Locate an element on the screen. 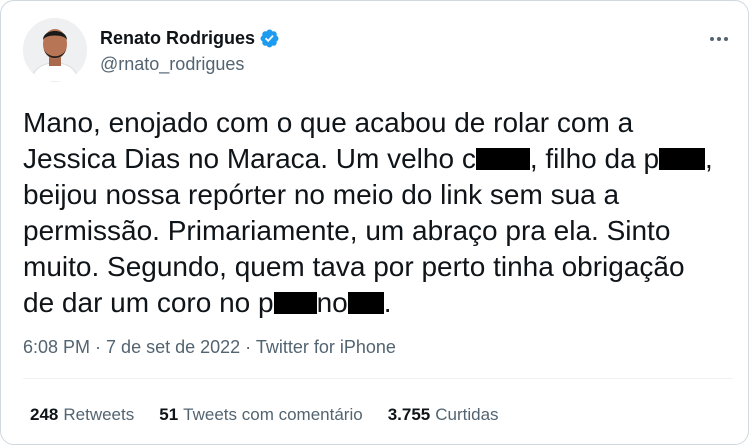 Image resolution: width=755 pixels, height=447 pixels. retweets-stat: 248 Retweets is located at coordinates (82, 415).